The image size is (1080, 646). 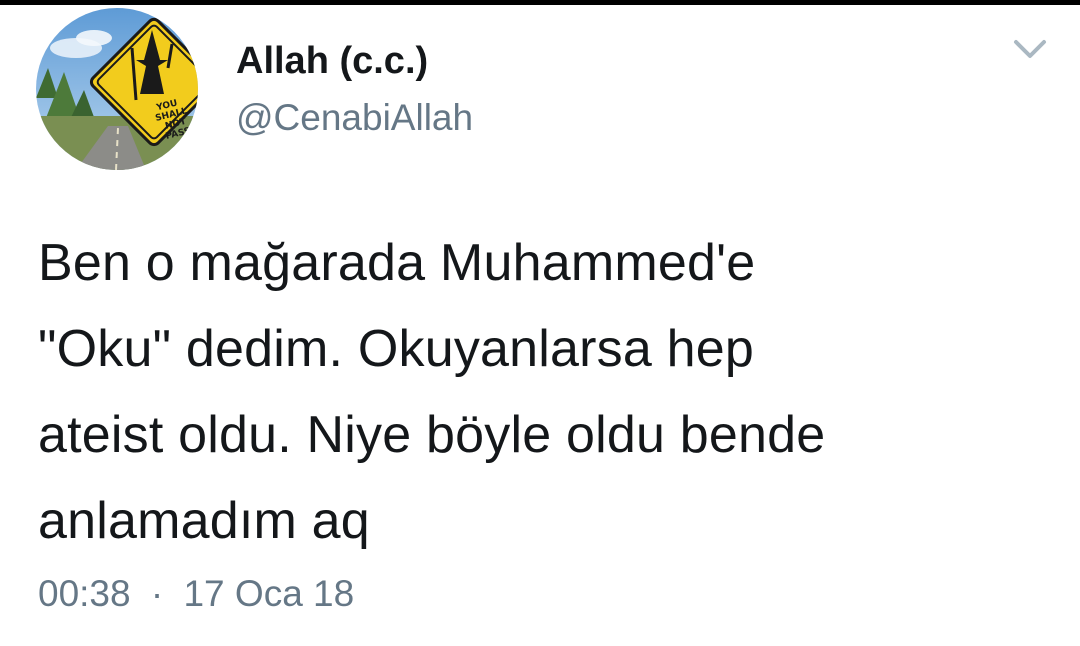 I want to click on tweet-timestamp: 00:38 · 17 Oca 18, so click(x=196, y=594).